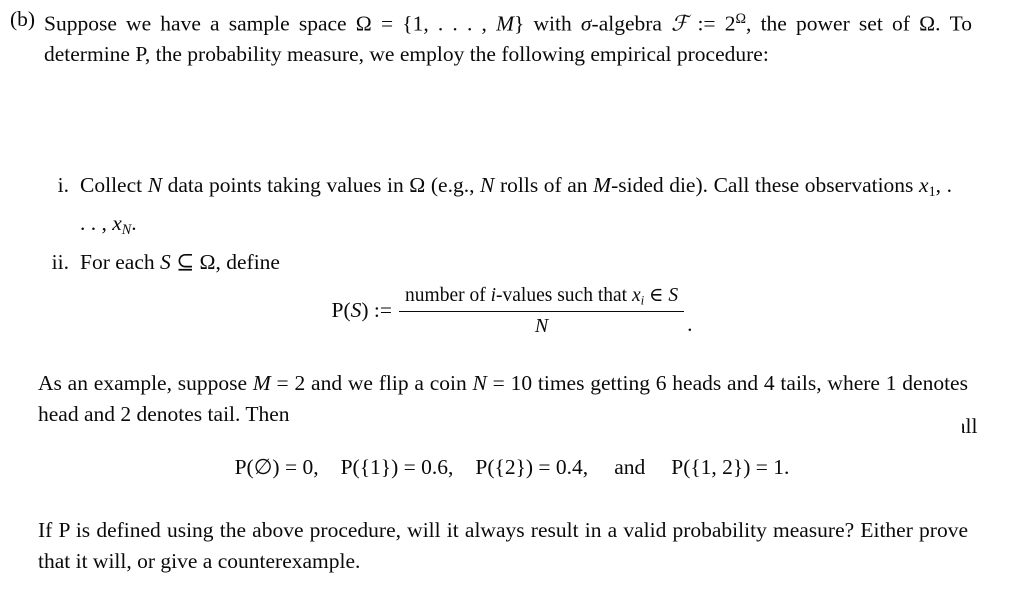 This screenshot has height=597, width=1024. Describe the element at coordinates (487, 185) in the screenshot. I see `variable-N-2: N` at that location.